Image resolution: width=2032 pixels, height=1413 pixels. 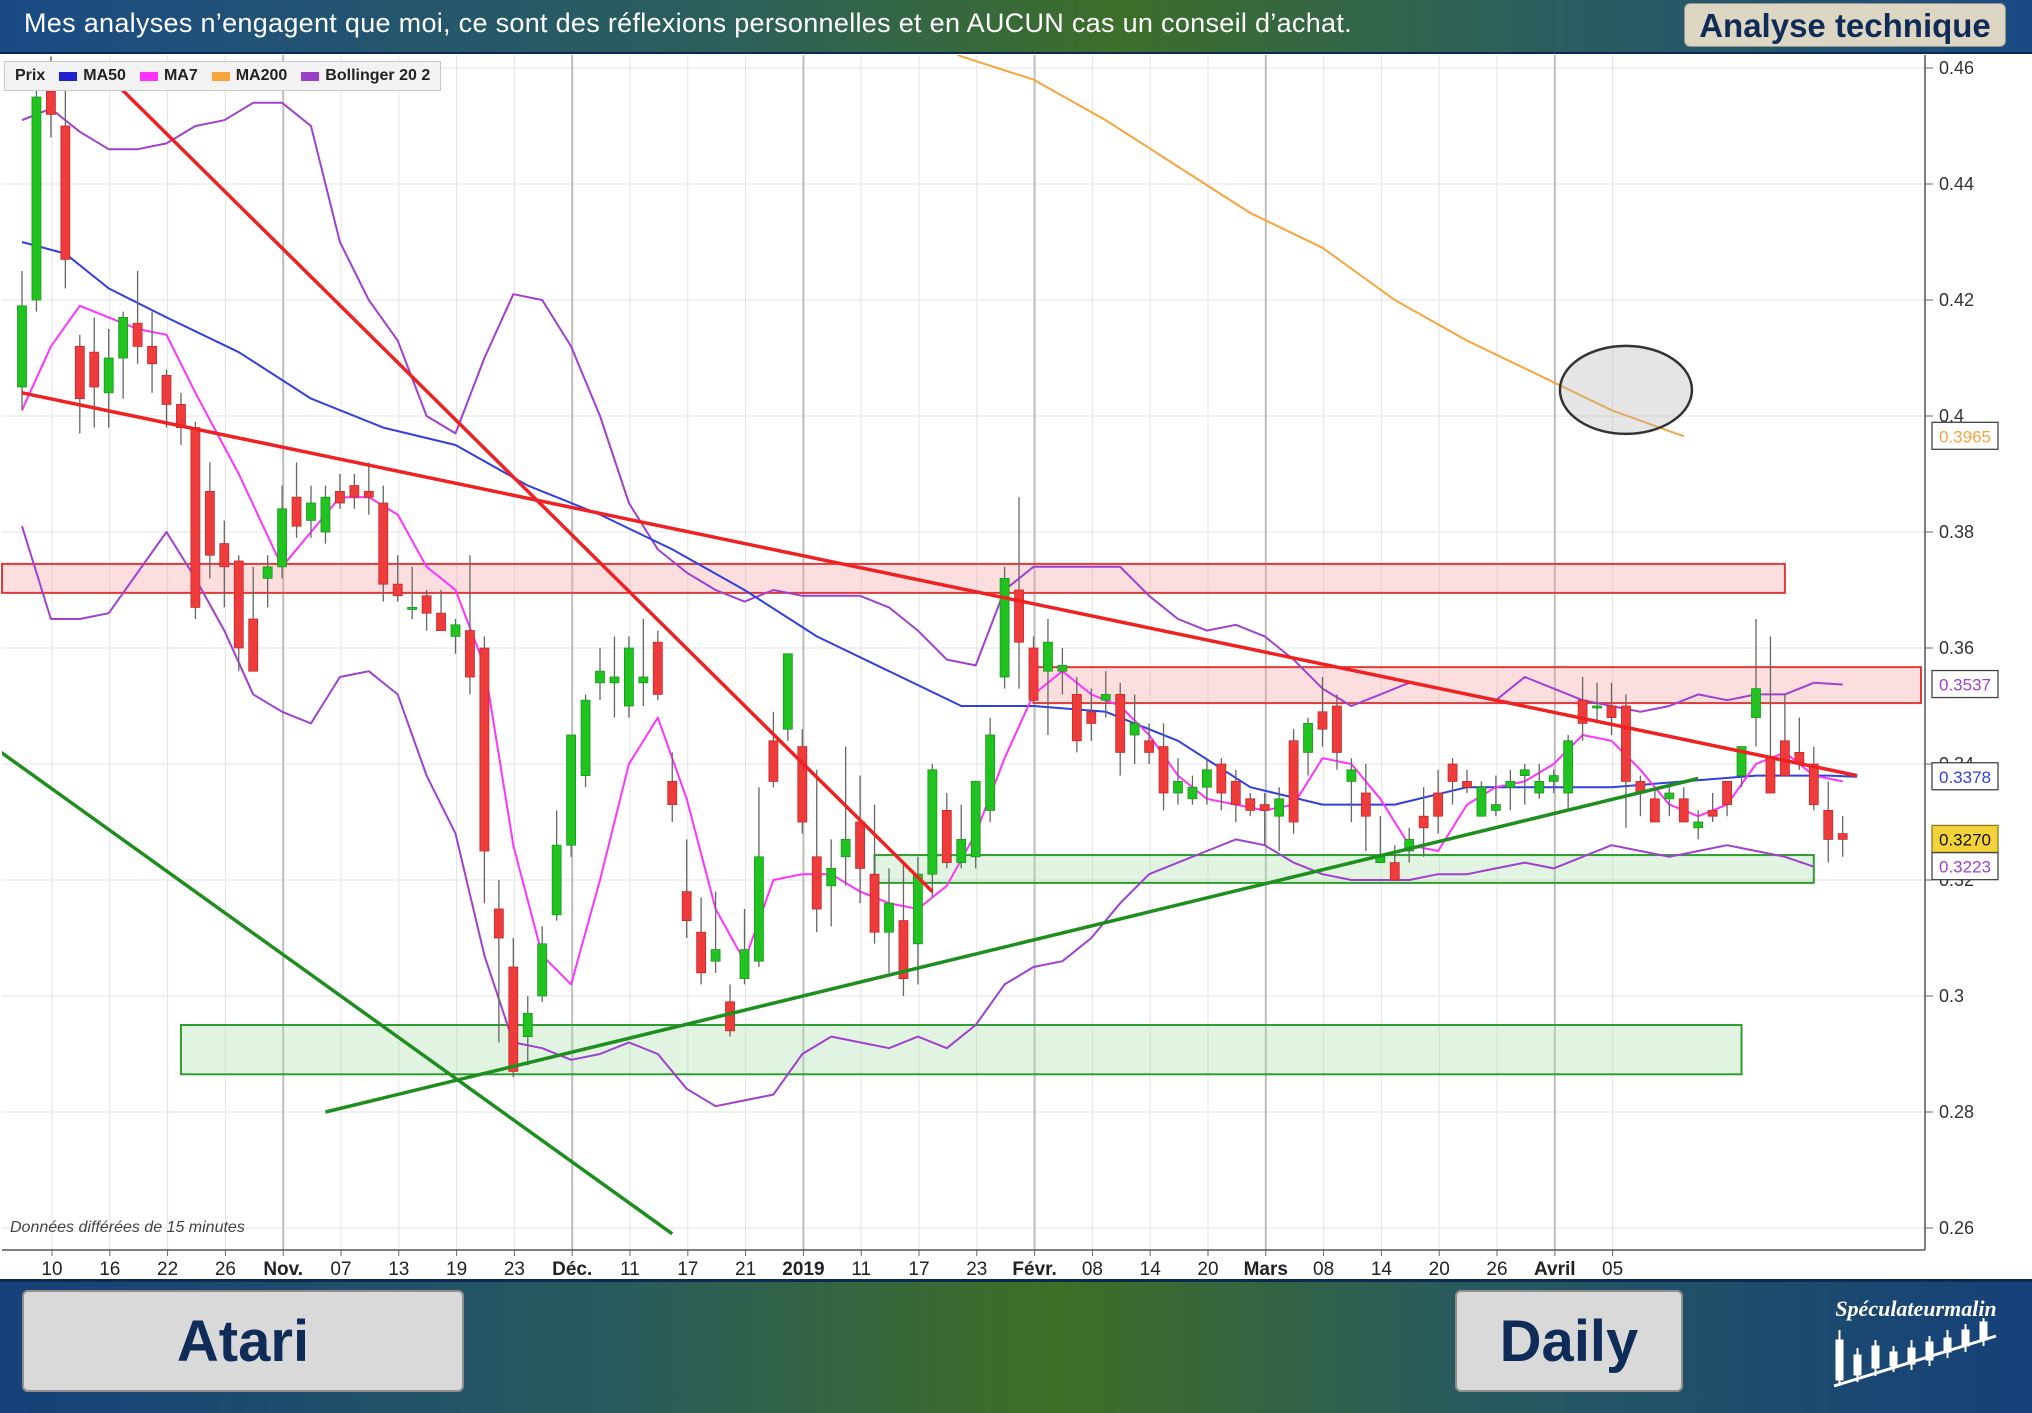 I want to click on y-tick-label: 0.38, so click(x=1956, y=532).